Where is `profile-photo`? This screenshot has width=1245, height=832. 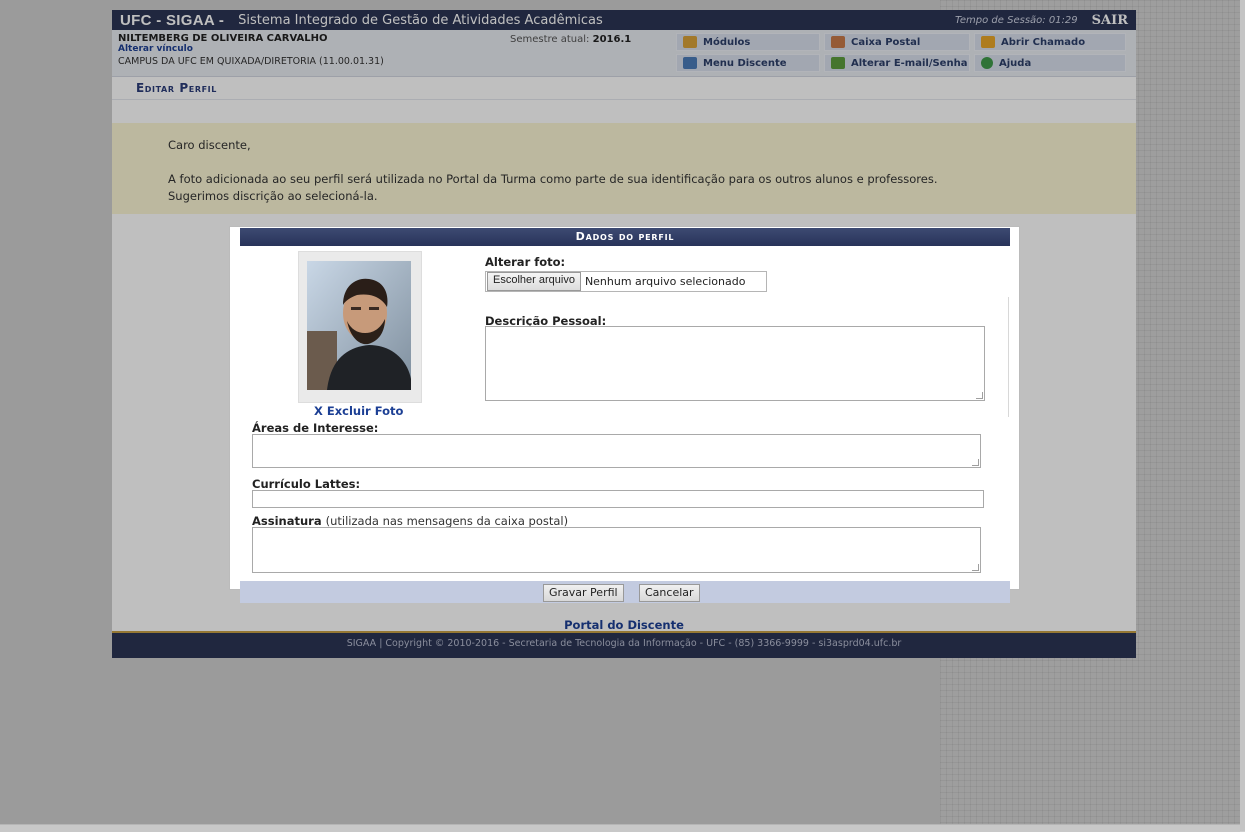 profile-photo is located at coordinates (359, 325).